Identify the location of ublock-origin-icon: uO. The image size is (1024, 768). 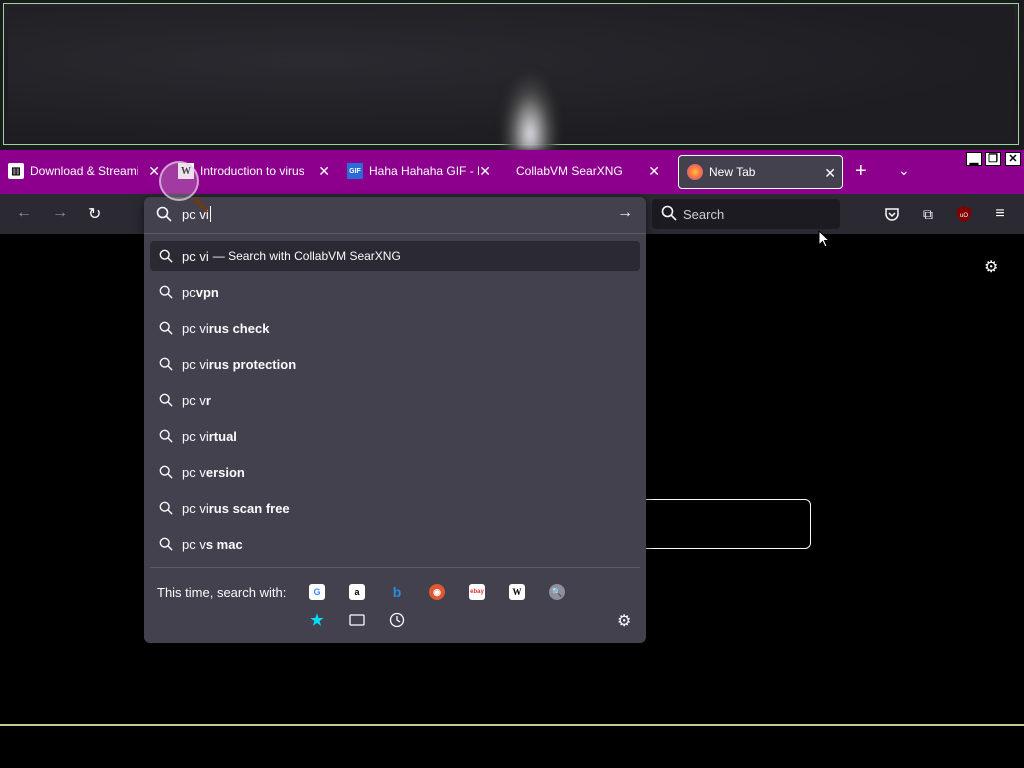
(964, 214).